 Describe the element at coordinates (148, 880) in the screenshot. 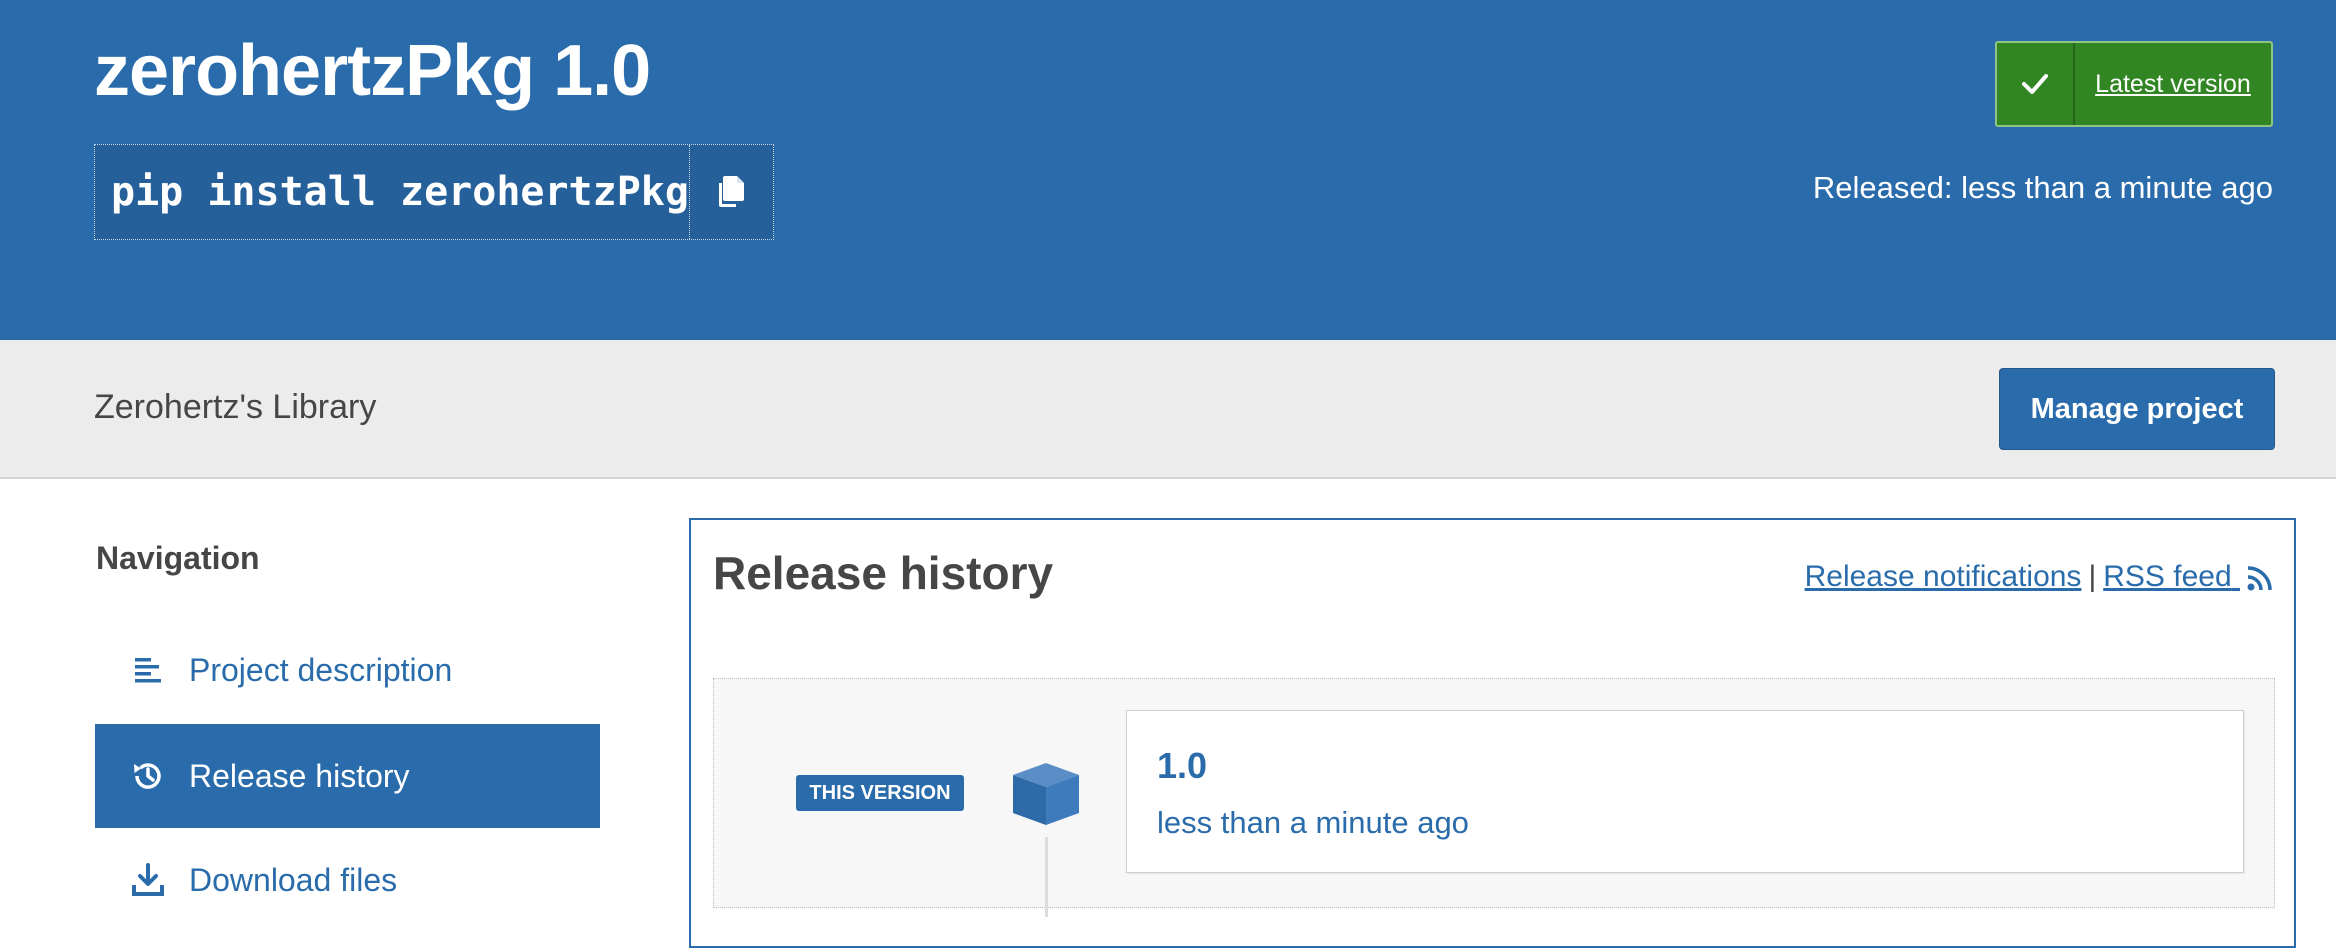

I see `download-icon` at that location.